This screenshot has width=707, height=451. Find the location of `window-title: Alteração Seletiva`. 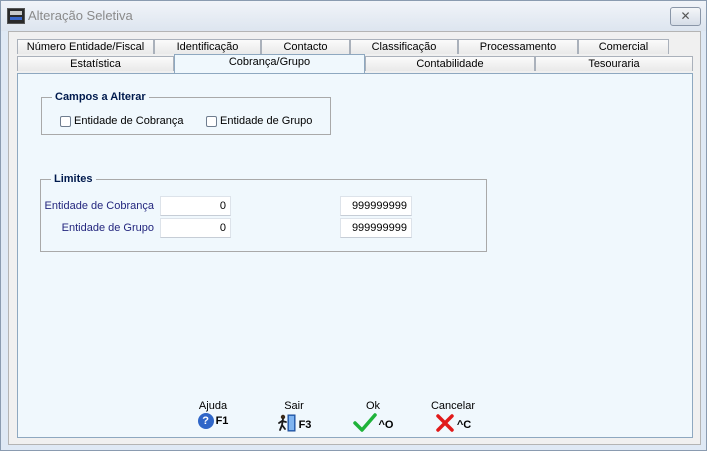

window-title: Alteração Seletiva is located at coordinates (80, 15).